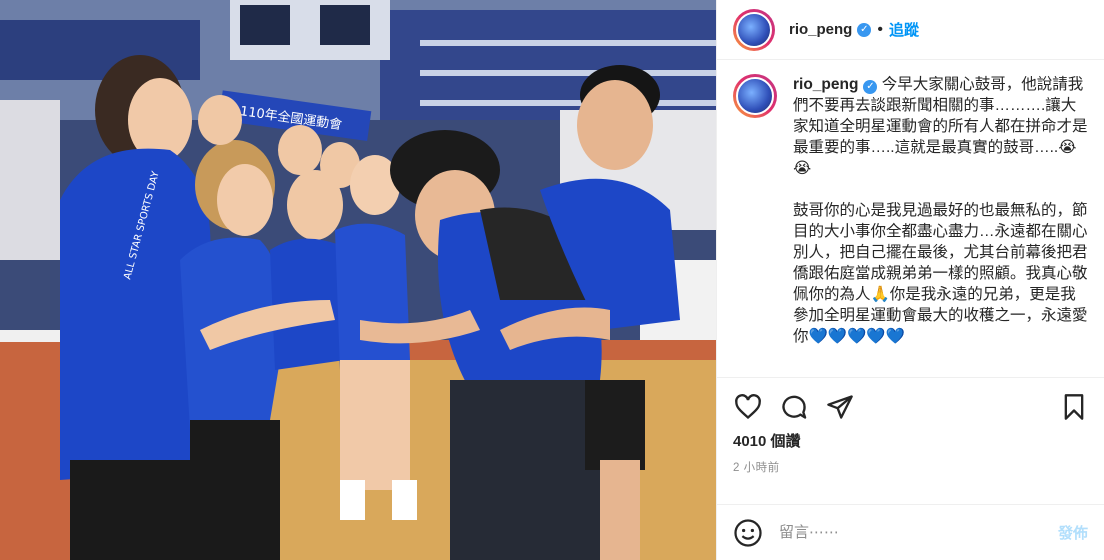  What do you see at coordinates (748, 407) in the screenshot?
I see `heart-icon` at bounding box center [748, 407].